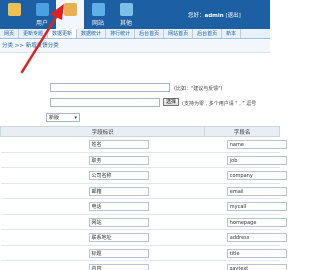  I want to click on subnav-item: 数据统计, so click(92, 33).